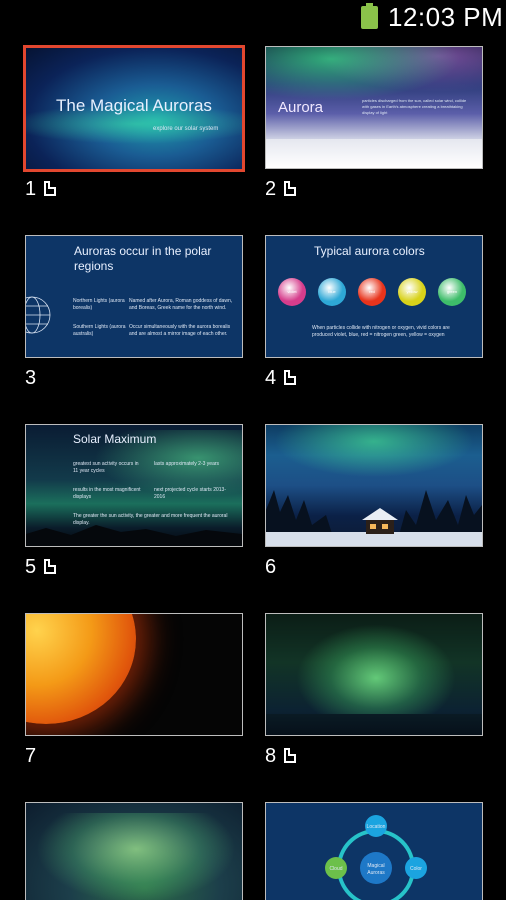  What do you see at coordinates (416, 869) in the screenshot?
I see `diagram-node-label: Color` at bounding box center [416, 869].